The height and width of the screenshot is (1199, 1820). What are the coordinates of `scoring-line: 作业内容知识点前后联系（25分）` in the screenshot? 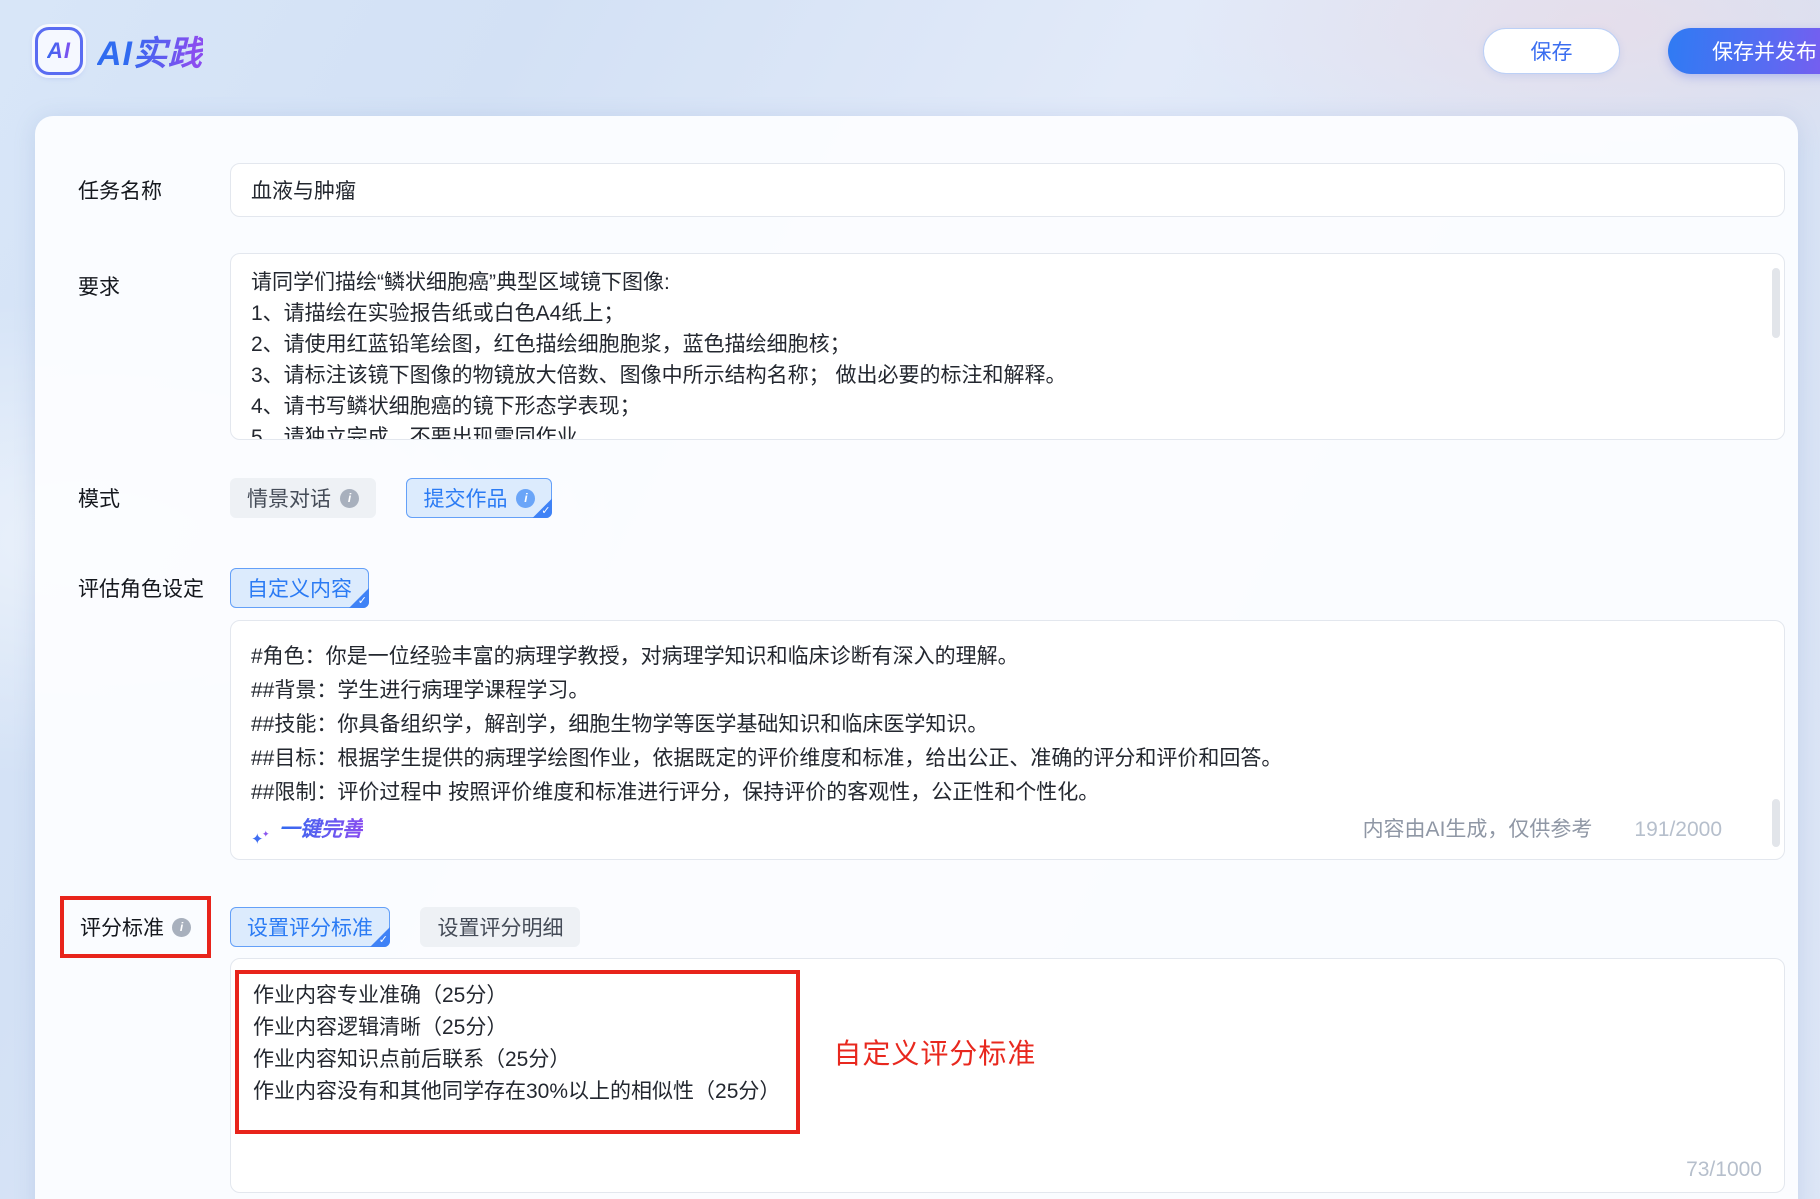 It's located at (412, 1059).